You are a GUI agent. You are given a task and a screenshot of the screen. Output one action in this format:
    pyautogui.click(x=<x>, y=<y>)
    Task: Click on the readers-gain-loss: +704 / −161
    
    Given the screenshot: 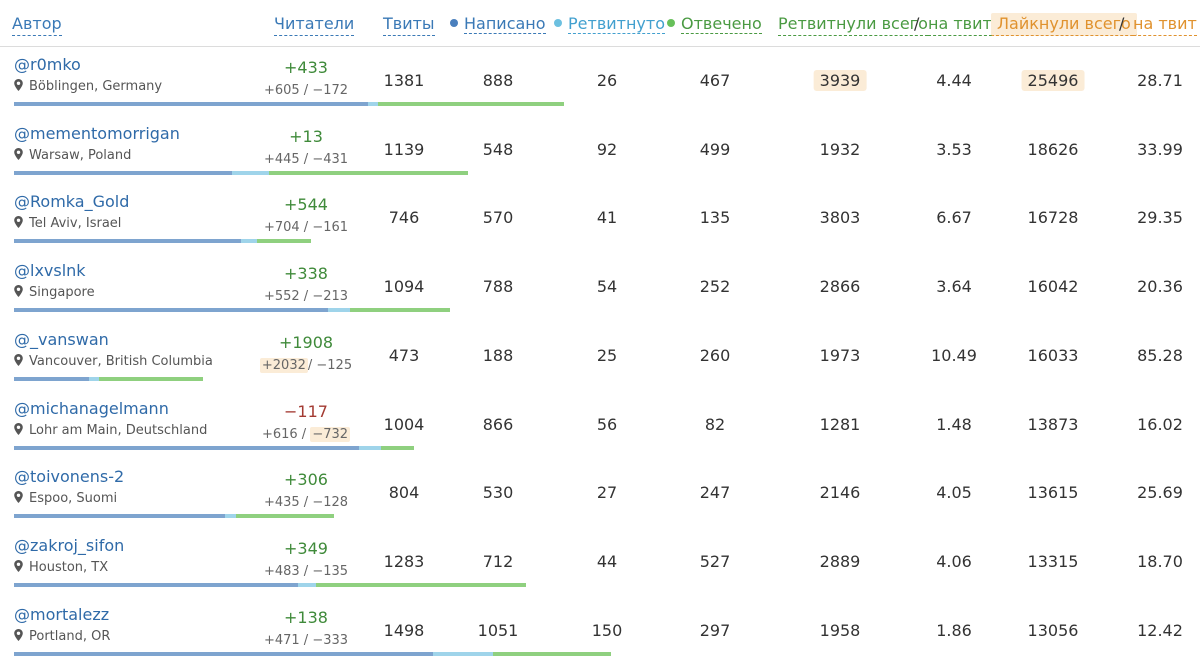 What is the action you would take?
    pyautogui.click(x=306, y=228)
    